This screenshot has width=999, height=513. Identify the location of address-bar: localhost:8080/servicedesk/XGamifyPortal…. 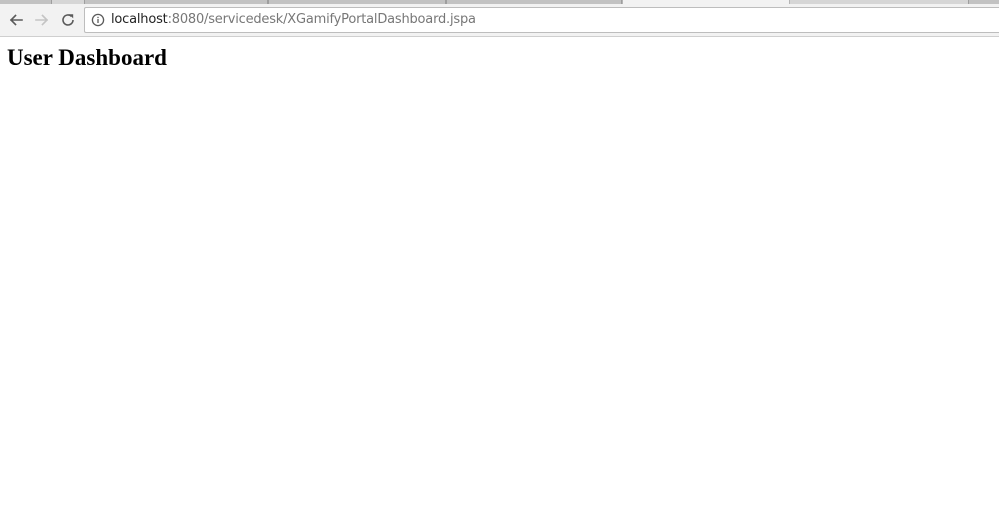
(541, 20).